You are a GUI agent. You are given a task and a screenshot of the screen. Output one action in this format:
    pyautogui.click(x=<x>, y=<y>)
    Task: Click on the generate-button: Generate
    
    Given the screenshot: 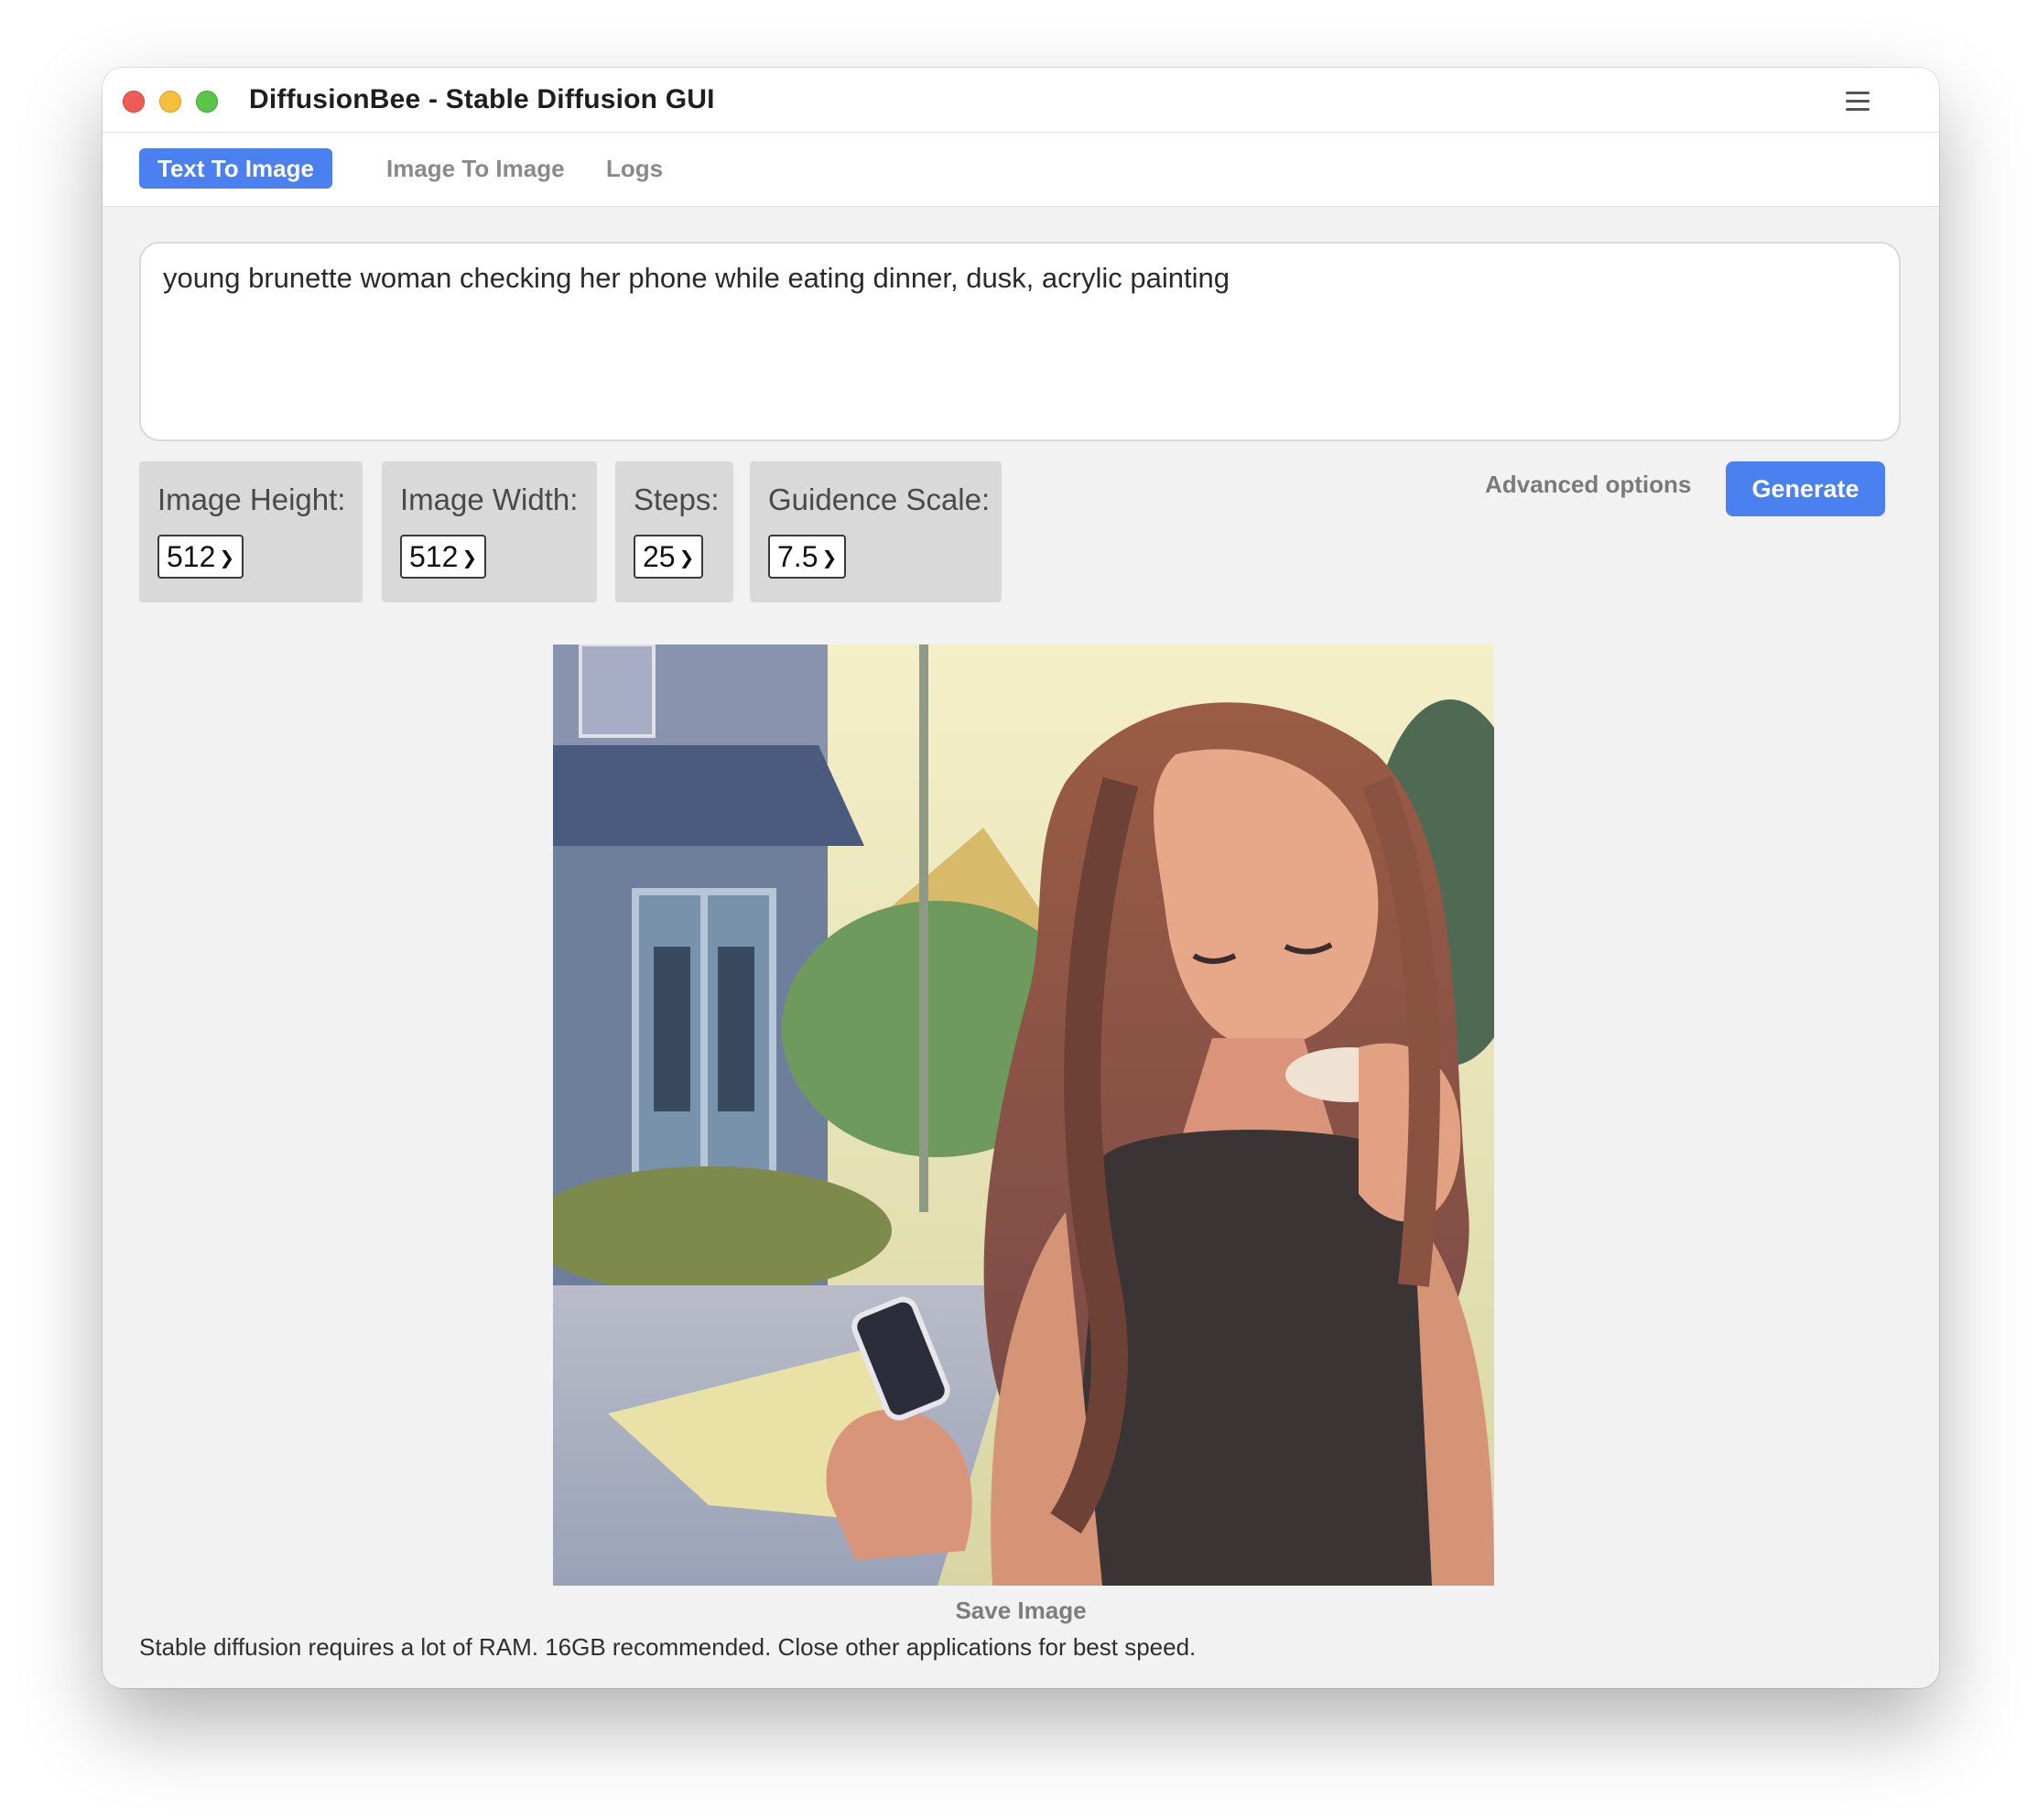 What is the action you would take?
    pyautogui.click(x=1805, y=488)
    